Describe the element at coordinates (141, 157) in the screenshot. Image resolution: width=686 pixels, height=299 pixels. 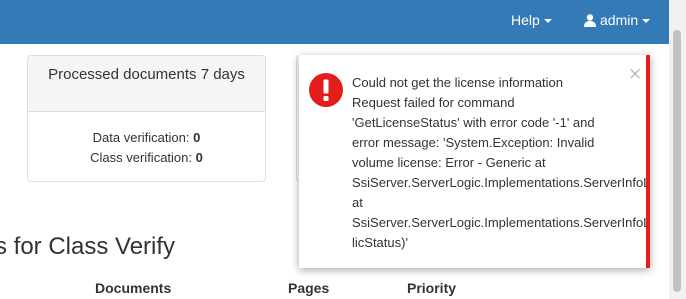
I see `class-verification-label: Class verification:` at that location.